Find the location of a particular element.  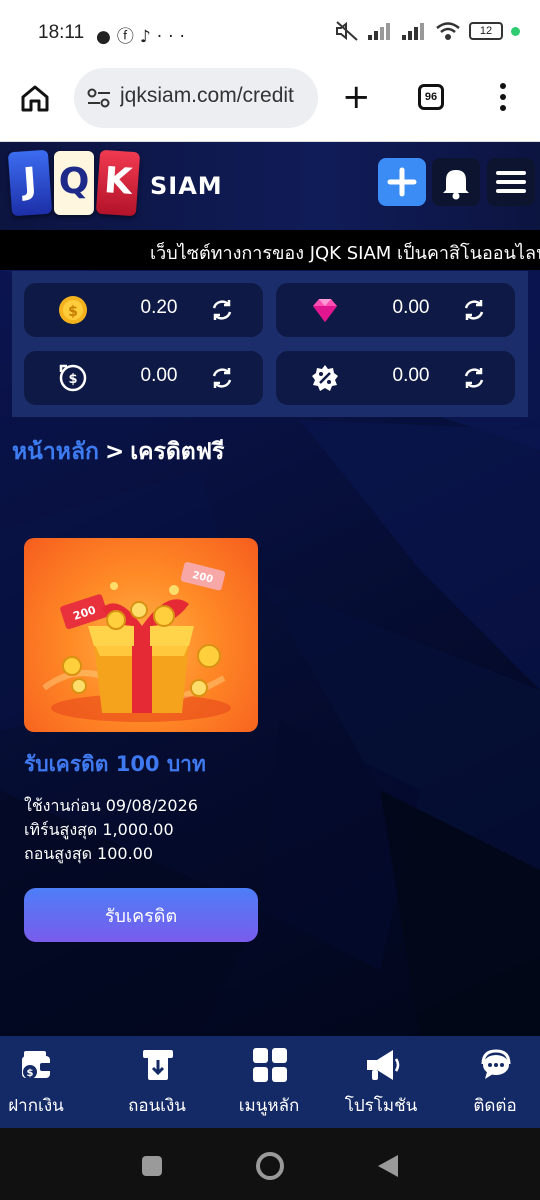

new-tab-button: + is located at coordinates (356, 97).